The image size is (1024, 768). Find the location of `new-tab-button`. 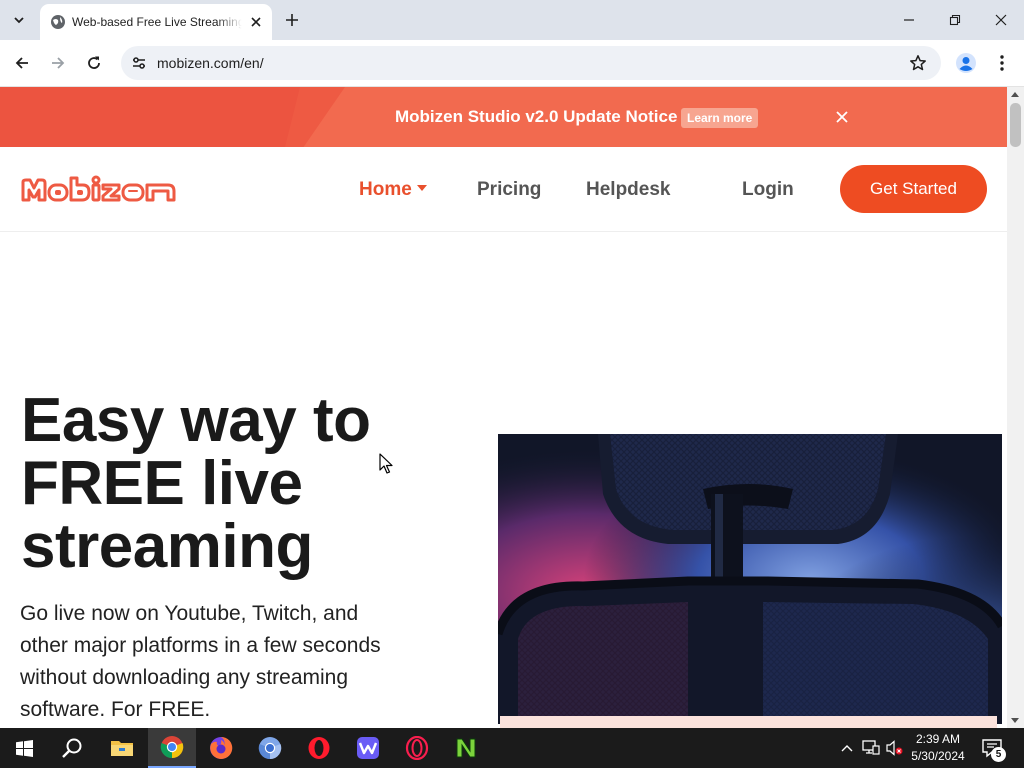

new-tab-button is located at coordinates (292, 20).